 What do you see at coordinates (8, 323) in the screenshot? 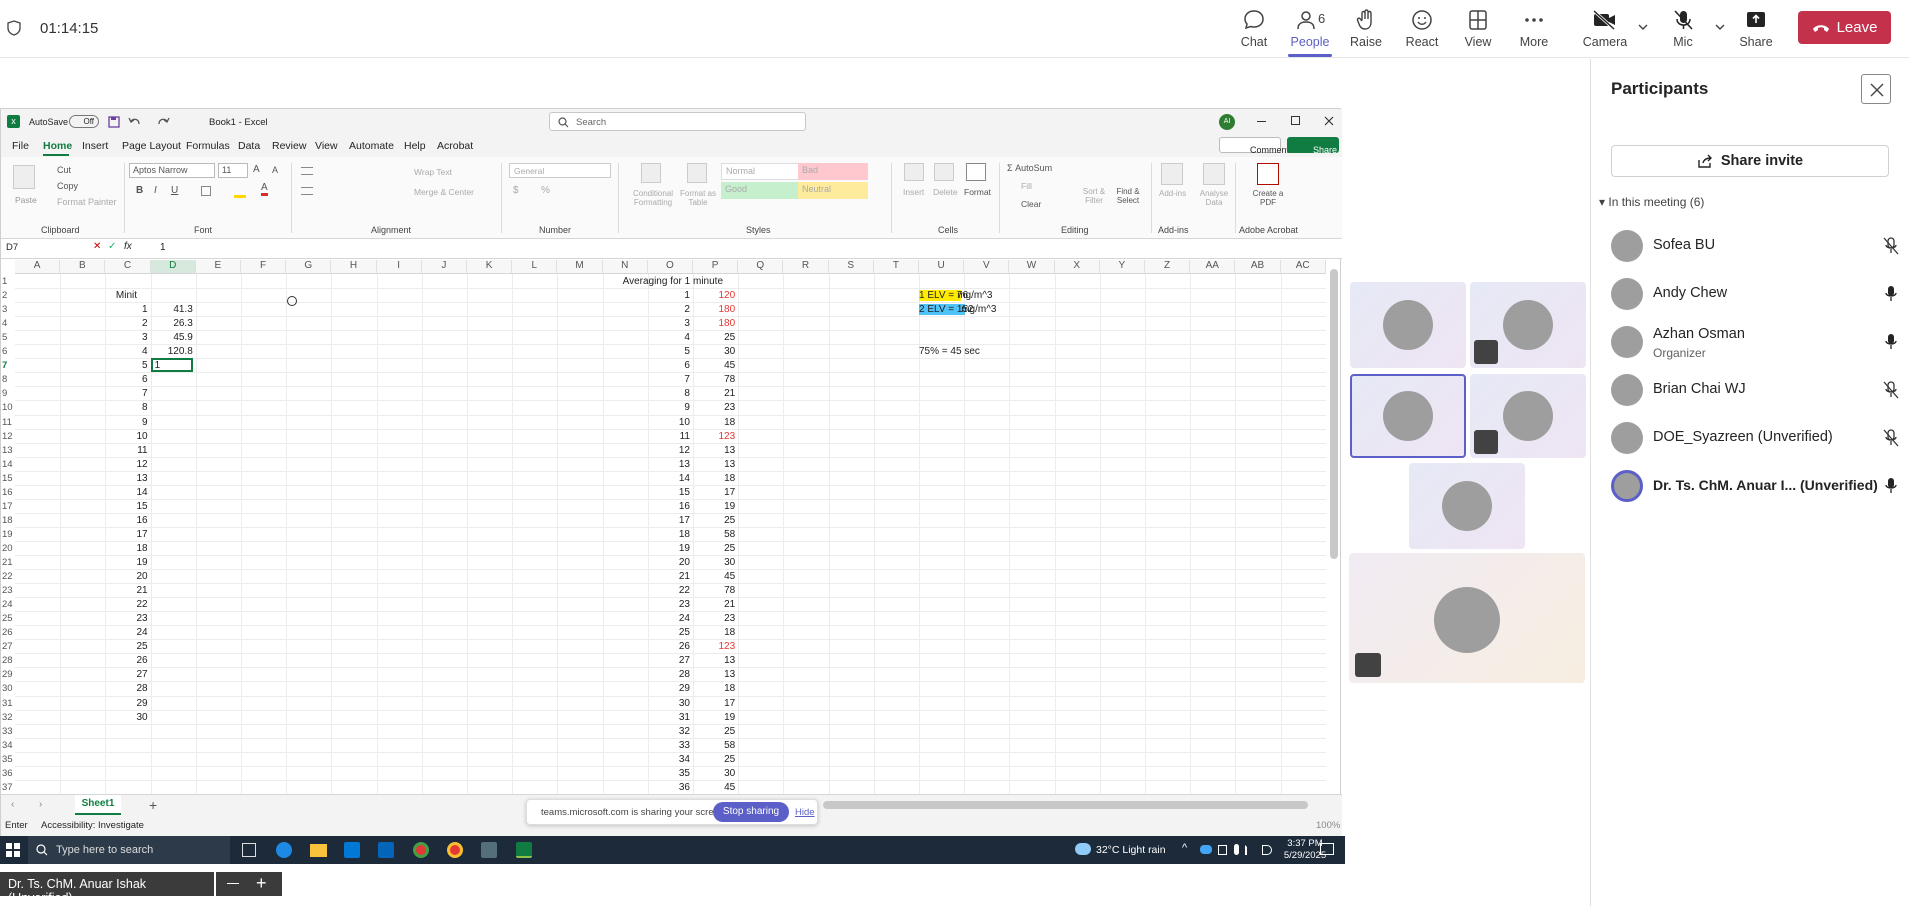
I see `row-header: 4` at bounding box center [8, 323].